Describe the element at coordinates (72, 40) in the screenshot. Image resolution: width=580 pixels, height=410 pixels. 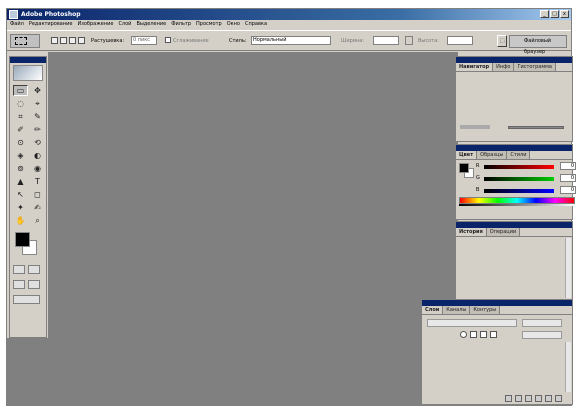
I see `subtract-selection-icon` at that location.